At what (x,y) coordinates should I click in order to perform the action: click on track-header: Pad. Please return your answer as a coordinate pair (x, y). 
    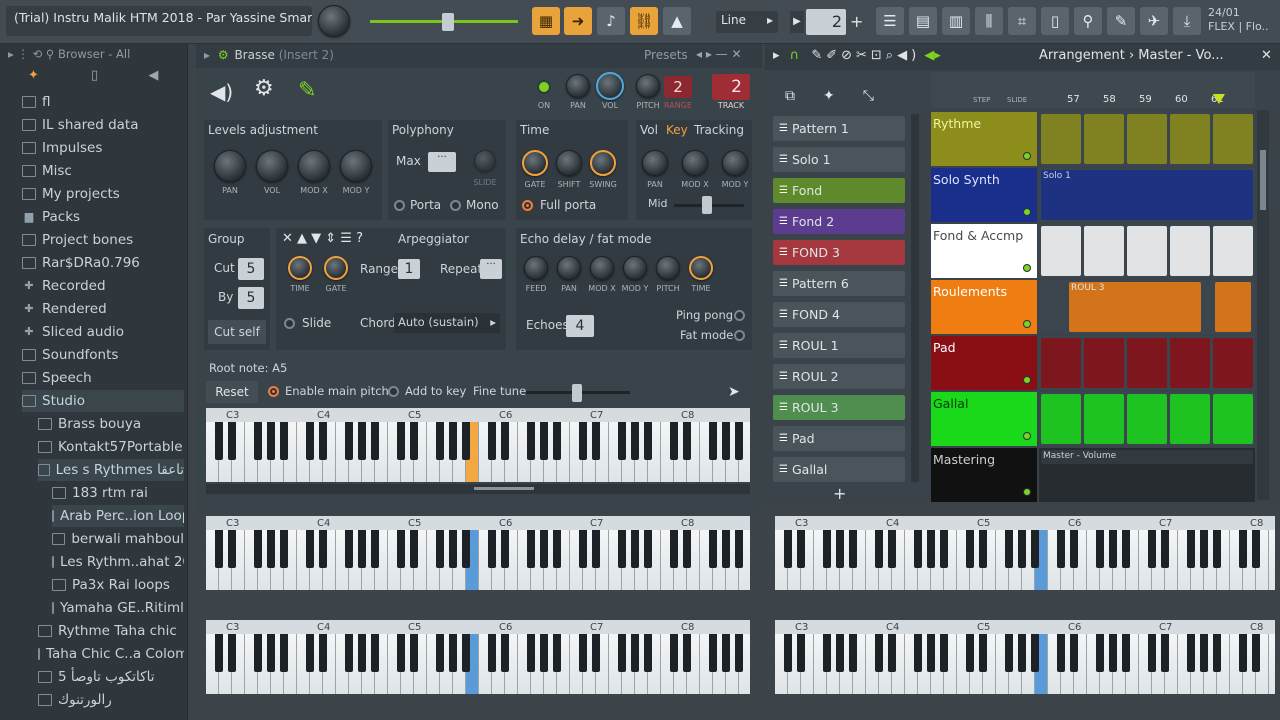
    Looking at the image, I should click on (984, 363).